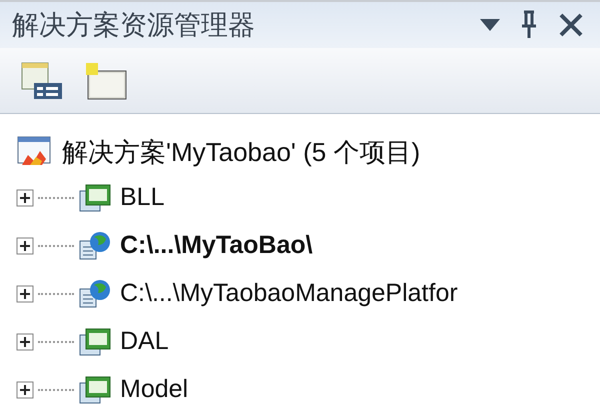  What do you see at coordinates (571, 25) in the screenshot?
I see `close-icon` at bounding box center [571, 25].